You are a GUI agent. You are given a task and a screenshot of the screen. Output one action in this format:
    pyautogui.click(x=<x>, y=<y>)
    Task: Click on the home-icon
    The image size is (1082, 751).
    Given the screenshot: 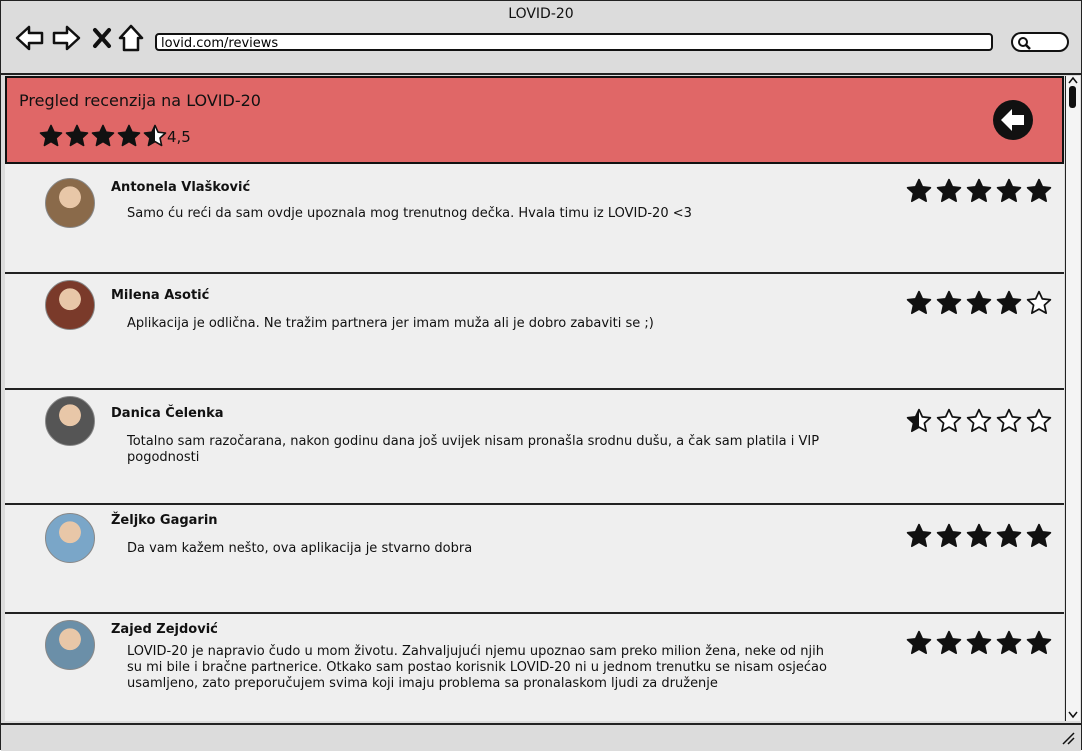 What is the action you would take?
    pyautogui.click(x=131, y=38)
    